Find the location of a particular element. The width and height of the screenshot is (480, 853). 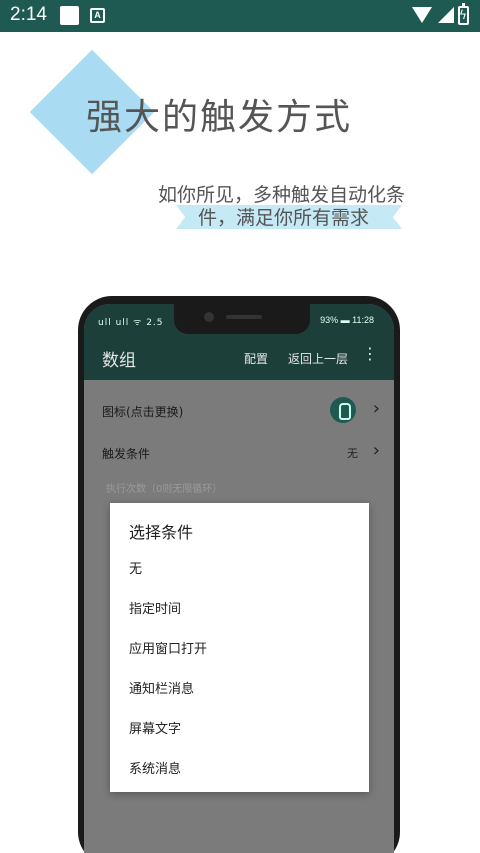

dialog-title: 选择条件 is located at coordinates (161, 532).